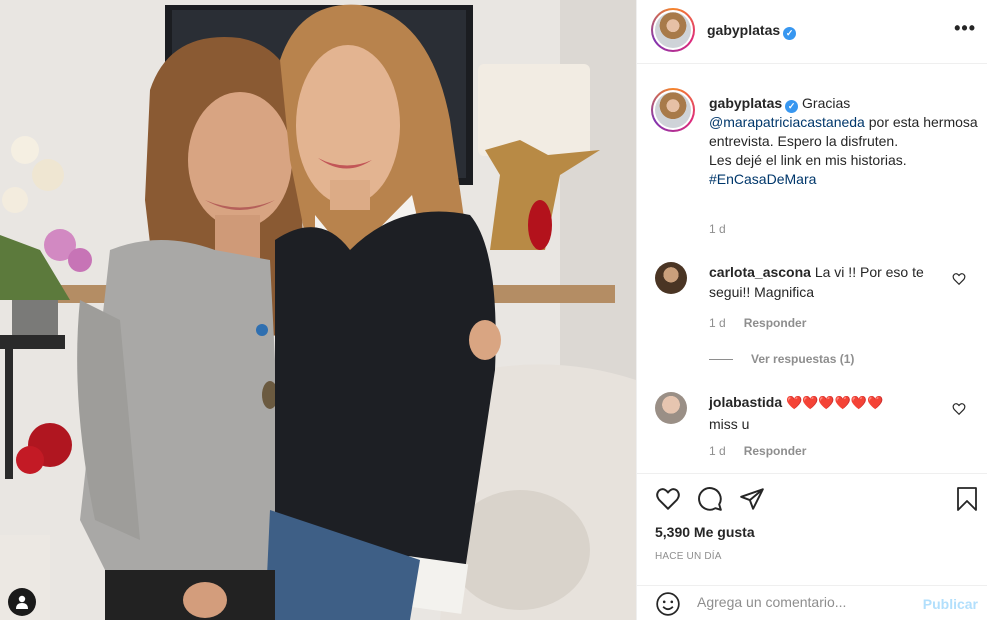 This screenshot has width=987, height=620. Describe the element at coordinates (965, 28) in the screenshot. I see `more-icon: •••` at that location.